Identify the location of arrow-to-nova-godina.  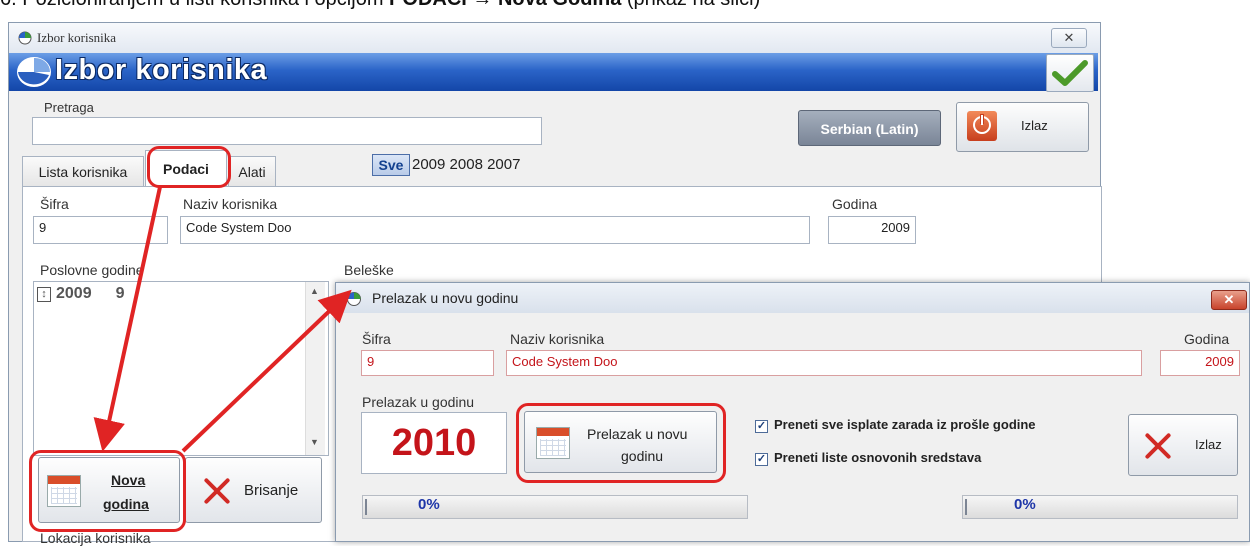
(127, 319).